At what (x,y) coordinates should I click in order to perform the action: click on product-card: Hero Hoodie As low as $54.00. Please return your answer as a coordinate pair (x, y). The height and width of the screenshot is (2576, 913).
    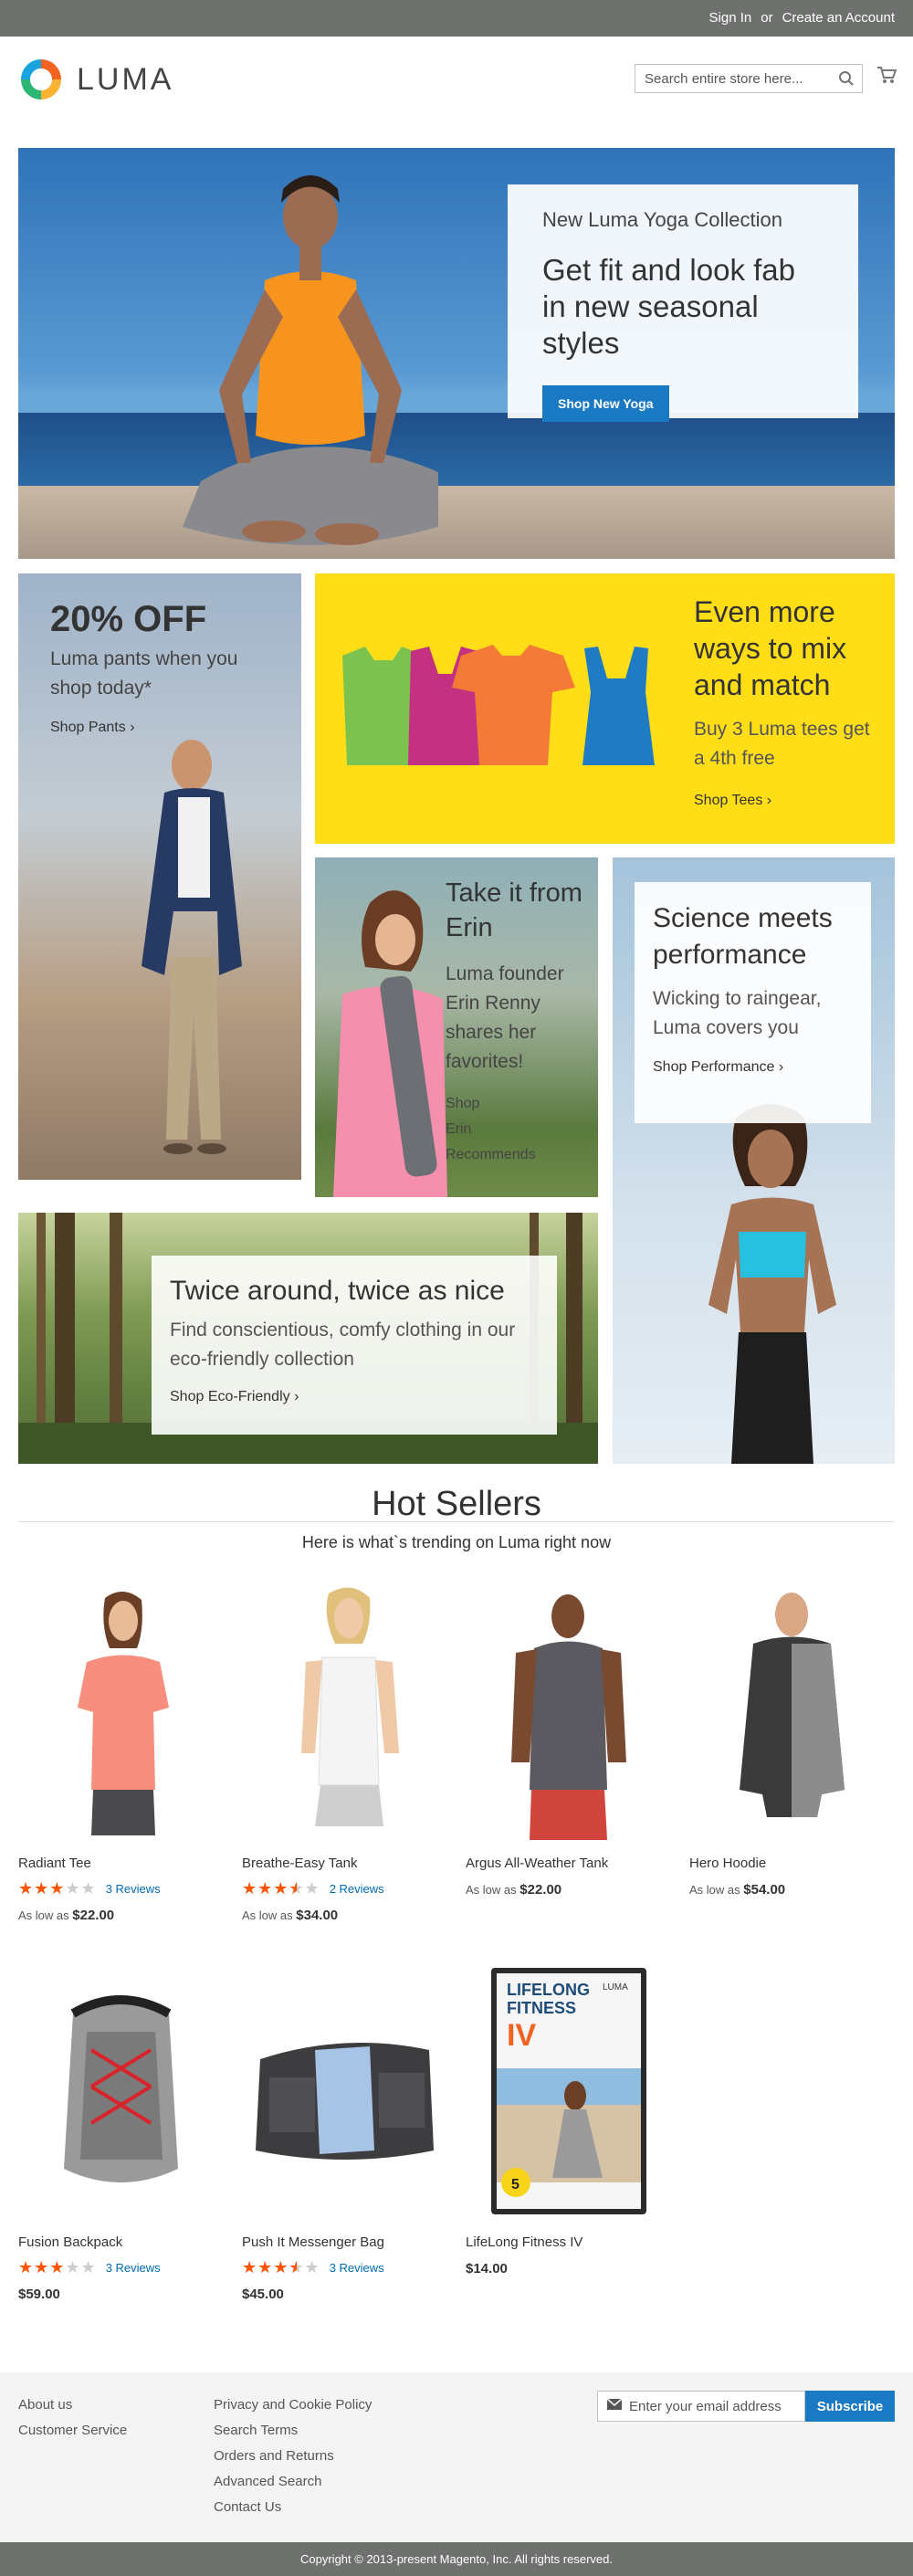
    Looking at the image, I should click on (792, 1739).